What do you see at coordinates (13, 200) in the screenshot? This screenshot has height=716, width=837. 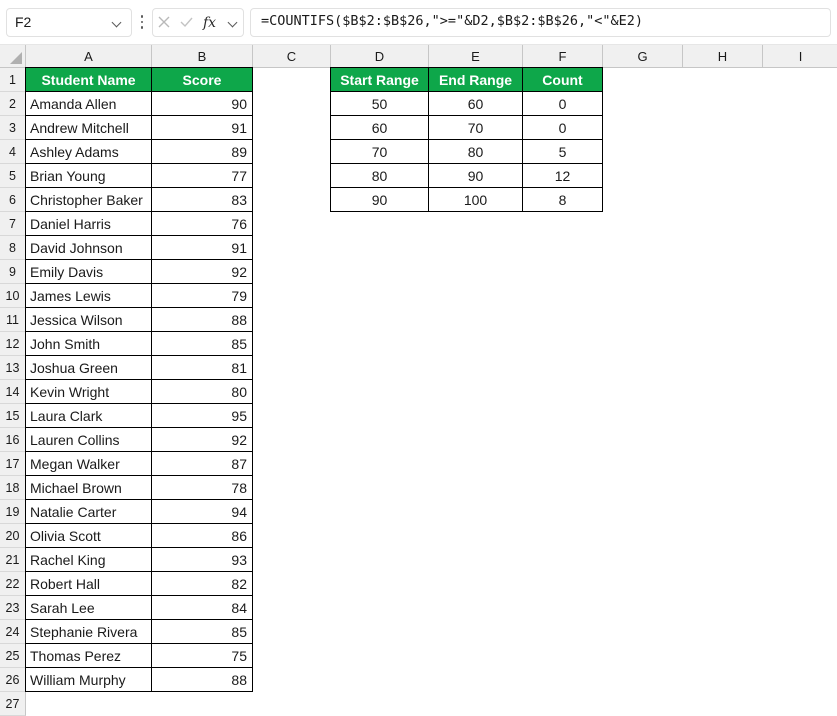 I see `row-header-6: 6` at bounding box center [13, 200].